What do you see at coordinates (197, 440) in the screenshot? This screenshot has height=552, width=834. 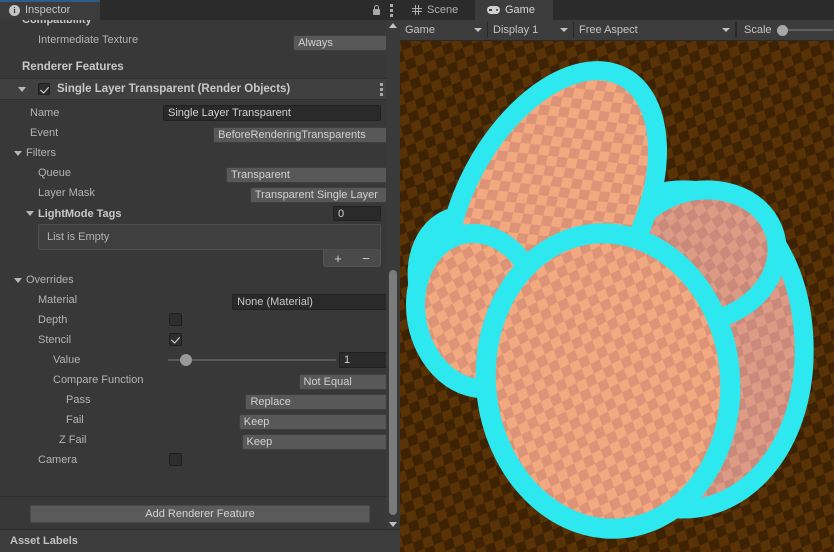 I see `row-zfail: Z Fail Keep` at bounding box center [197, 440].